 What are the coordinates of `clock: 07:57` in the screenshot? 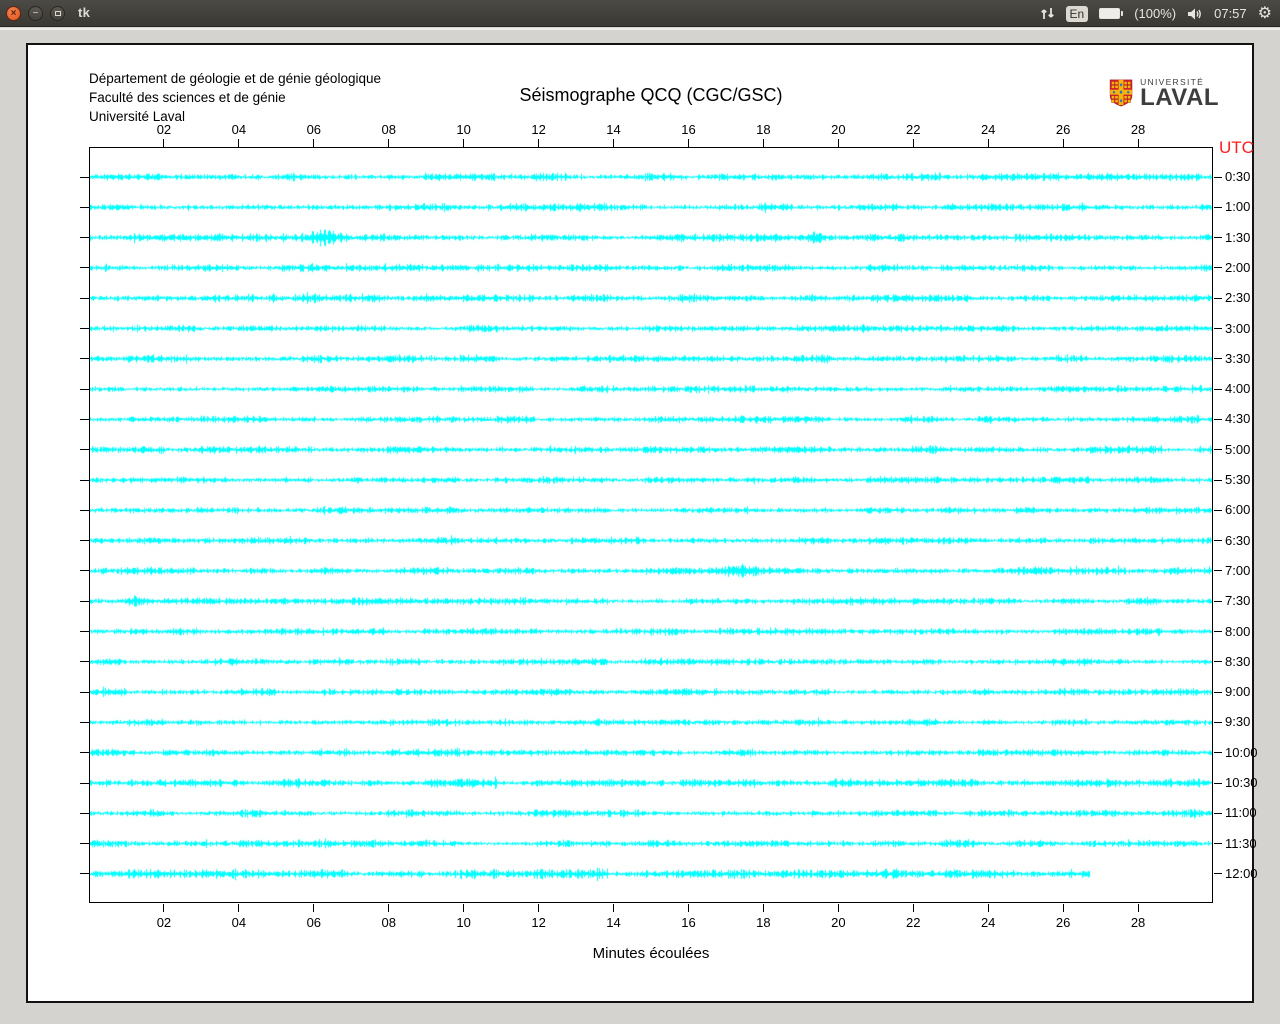 It's located at (1230, 13).